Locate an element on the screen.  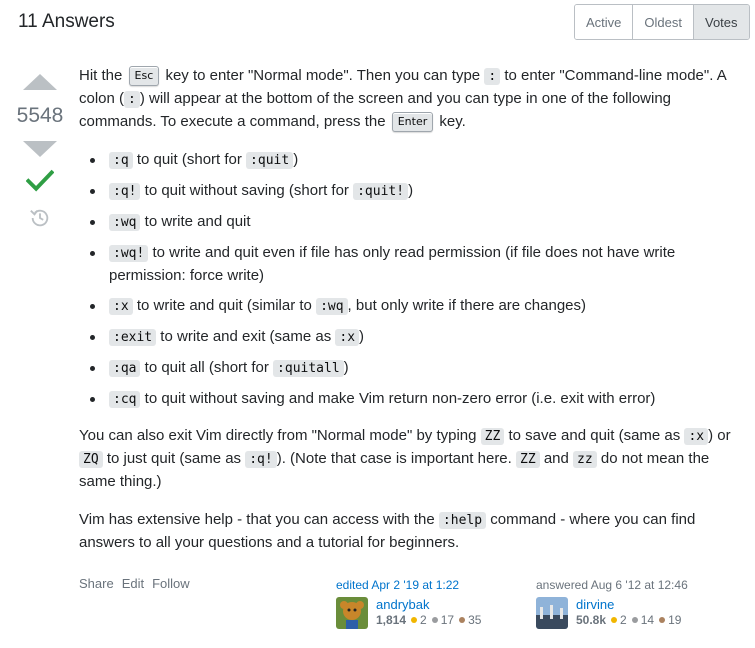
inline-code: :quit! is located at coordinates (381, 191).